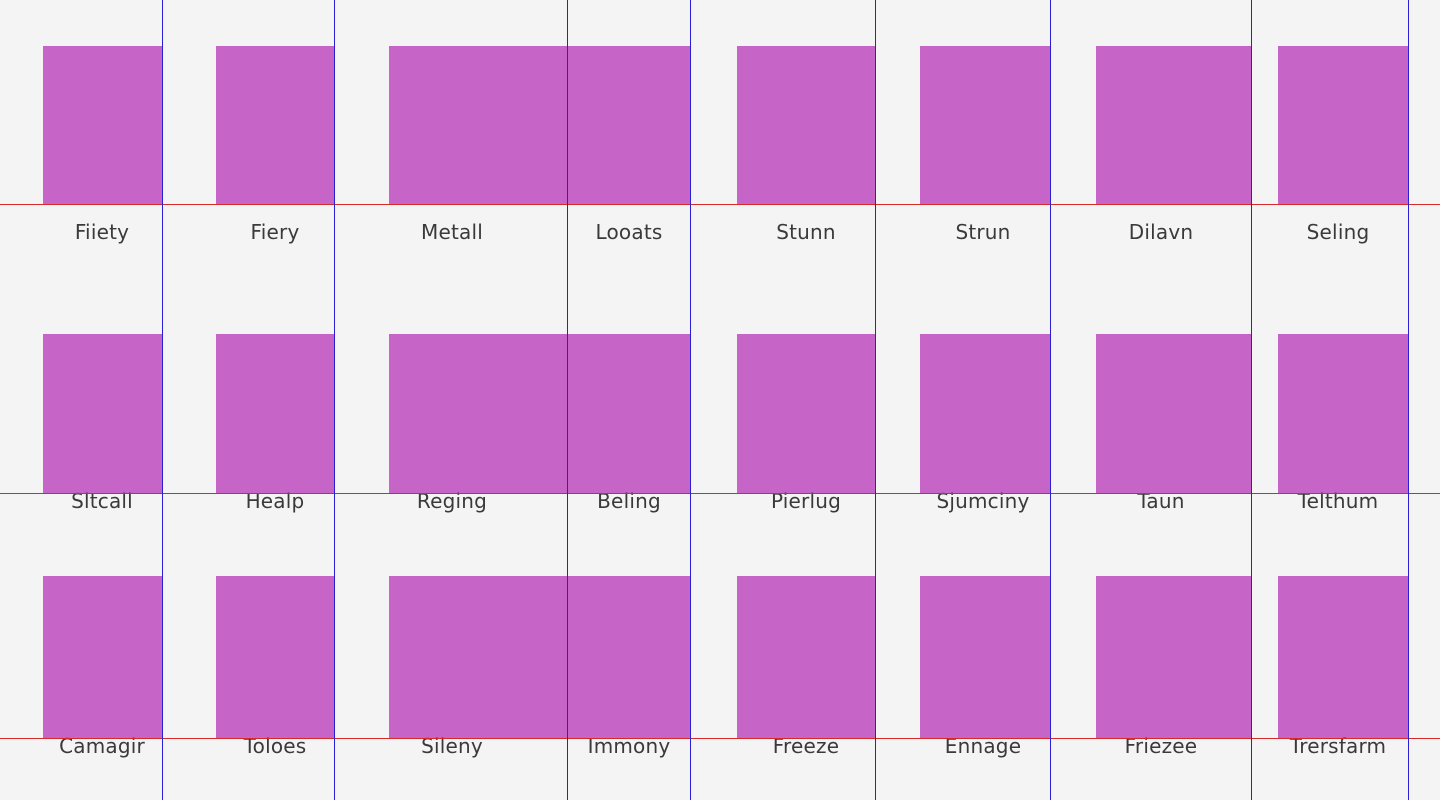 The image size is (1440, 800). Describe the element at coordinates (1343, 657) in the screenshot. I see `tile-r3-c8` at that location.